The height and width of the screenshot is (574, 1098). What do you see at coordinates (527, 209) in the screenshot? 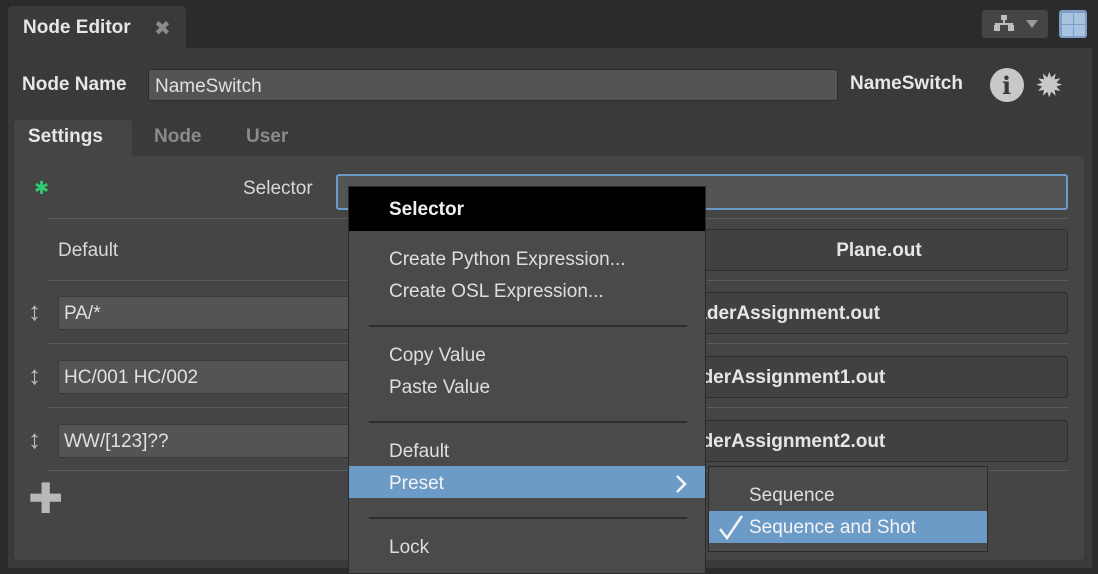
I see `menu-title: Selector` at bounding box center [527, 209].